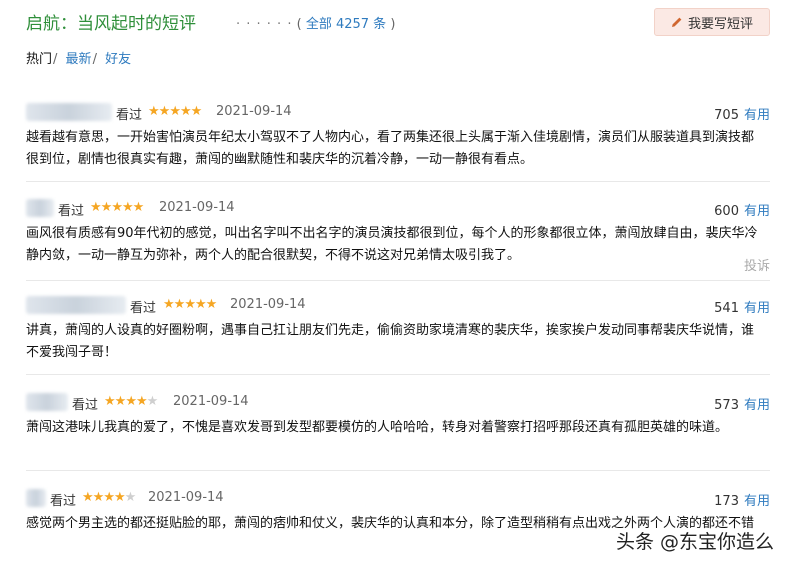 This screenshot has height=566, width=792. Describe the element at coordinates (694, 542) in the screenshot. I see `watermark: 头条 @东宝你造么` at that location.